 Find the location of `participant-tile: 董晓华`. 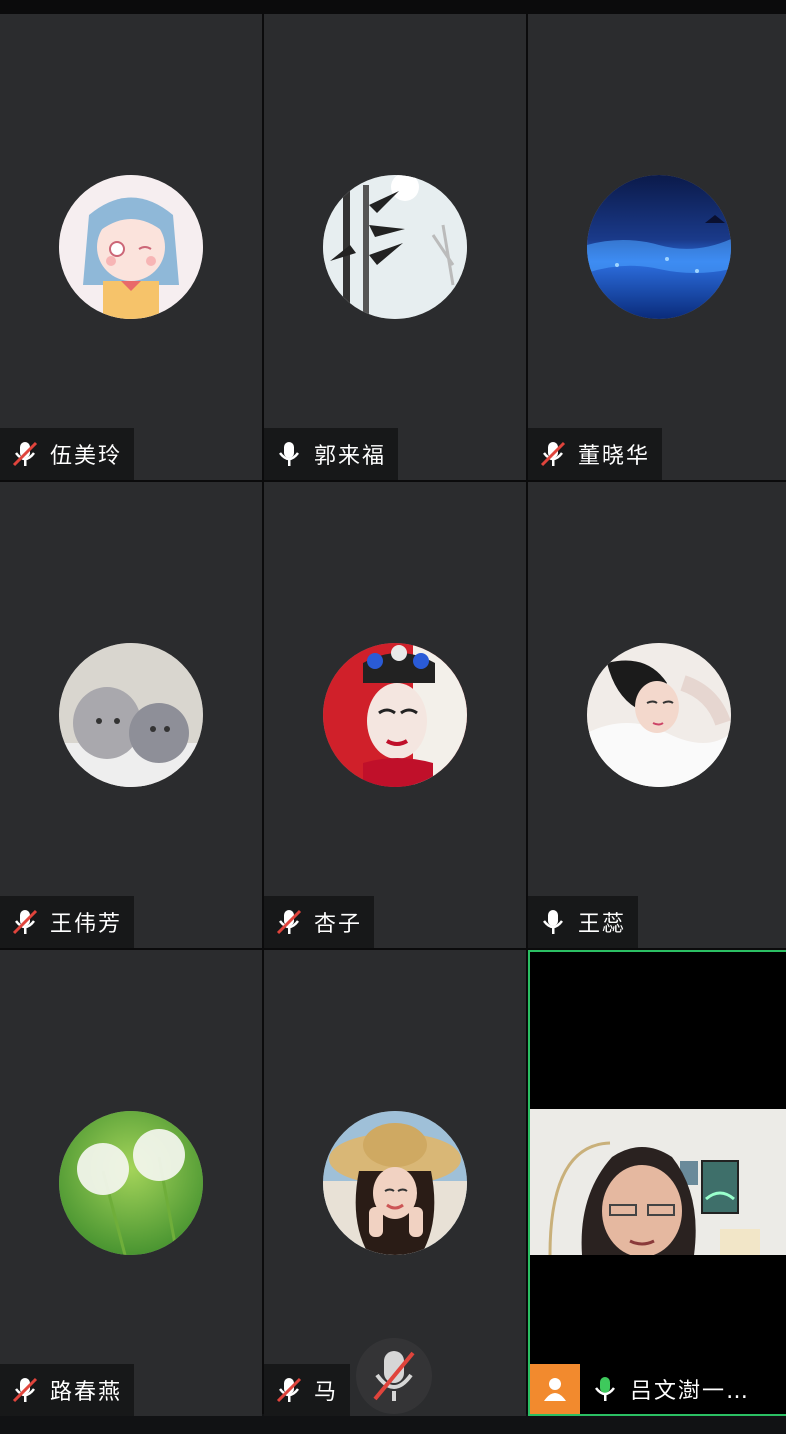

participant-tile: 董晓华 is located at coordinates (657, 247).